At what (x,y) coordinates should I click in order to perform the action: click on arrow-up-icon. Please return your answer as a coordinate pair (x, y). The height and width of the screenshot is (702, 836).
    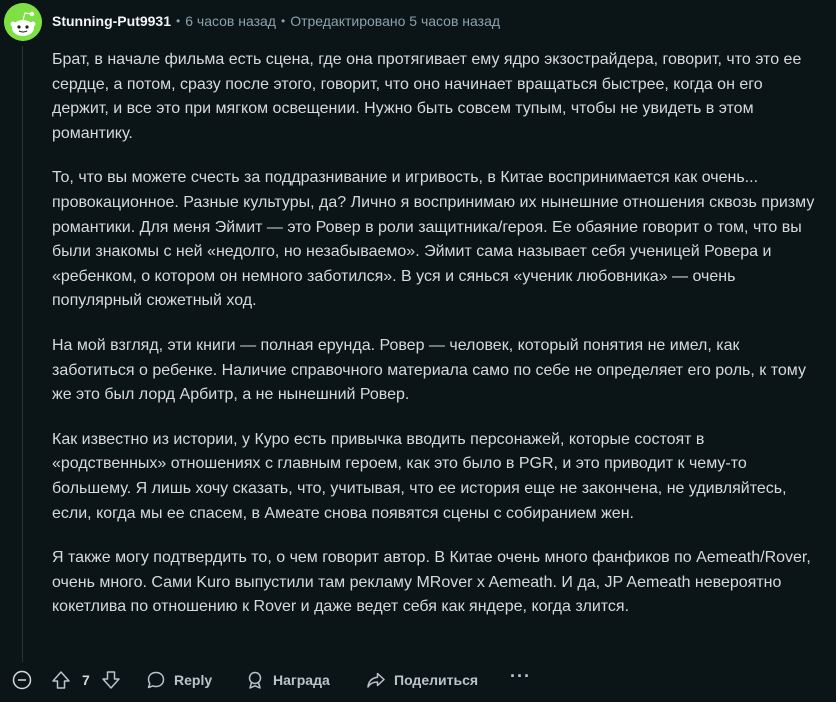
    Looking at the image, I should click on (61, 680).